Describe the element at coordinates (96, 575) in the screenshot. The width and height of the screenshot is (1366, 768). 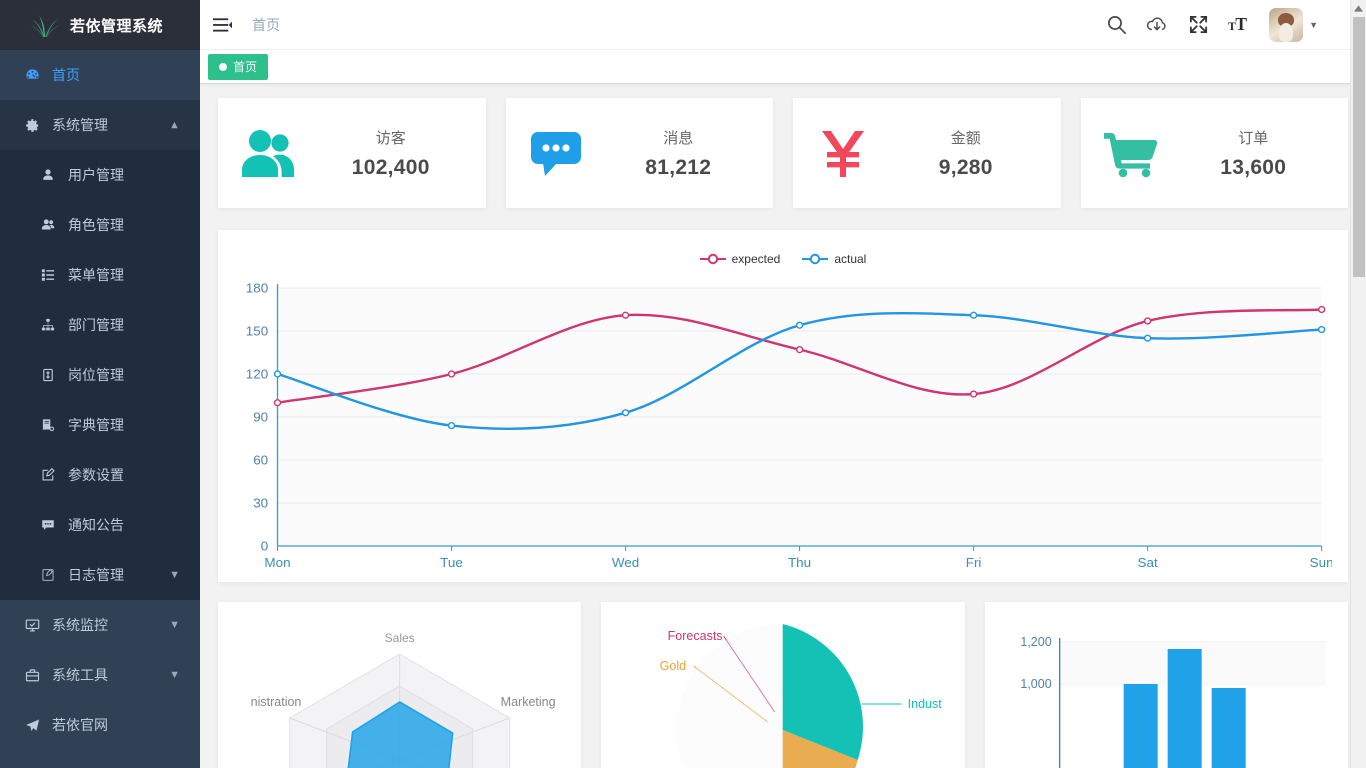
I see `sidebar-item-label: 日志管理` at that location.